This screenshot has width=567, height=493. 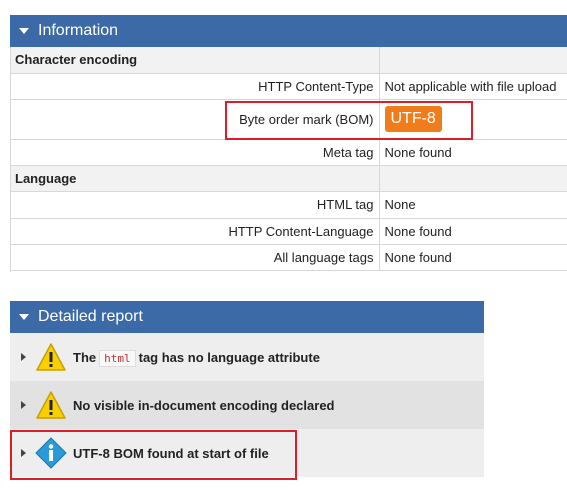 I want to click on info-row: All language tags None found, so click(x=288, y=257).